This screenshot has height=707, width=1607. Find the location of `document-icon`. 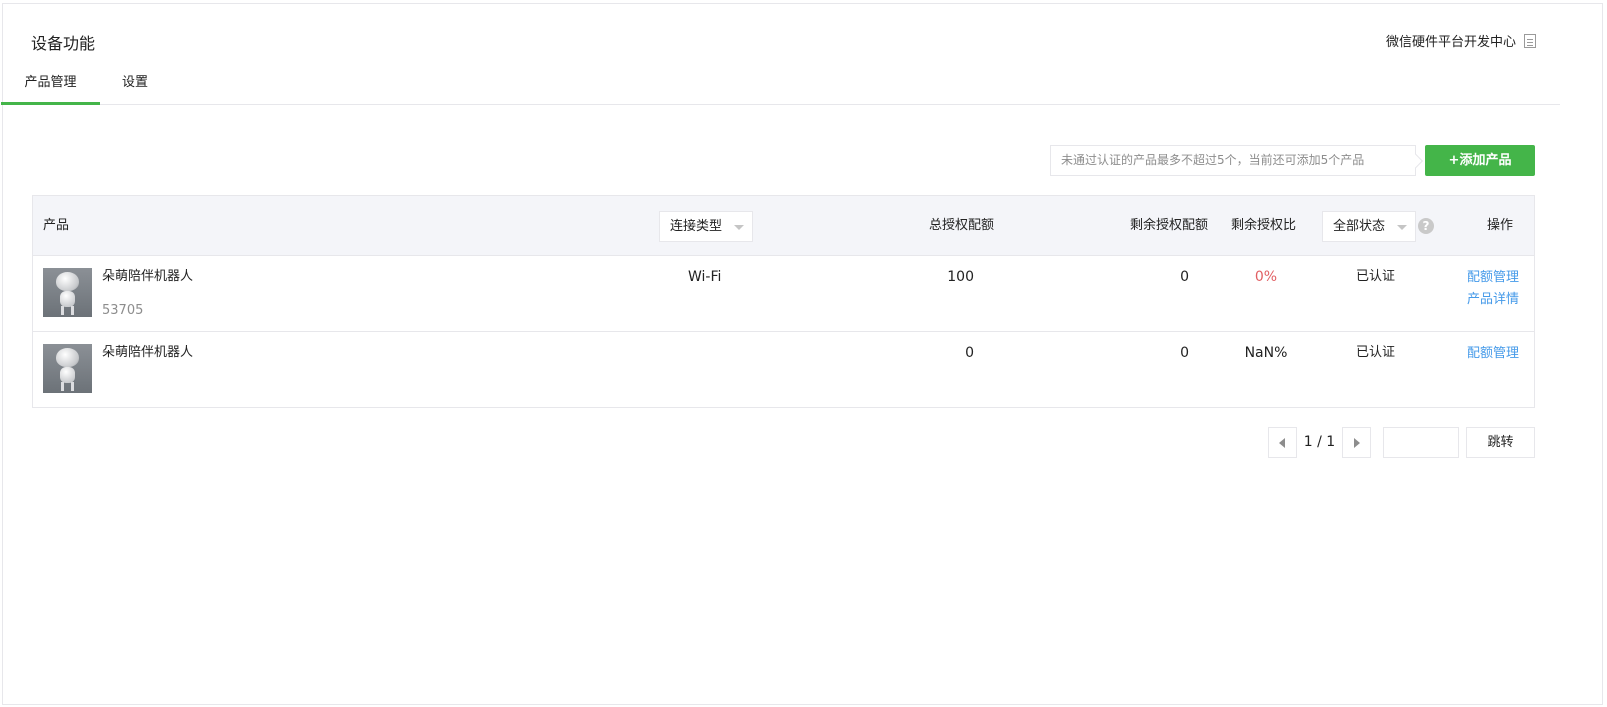

document-icon is located at coordinates (1530, 40).